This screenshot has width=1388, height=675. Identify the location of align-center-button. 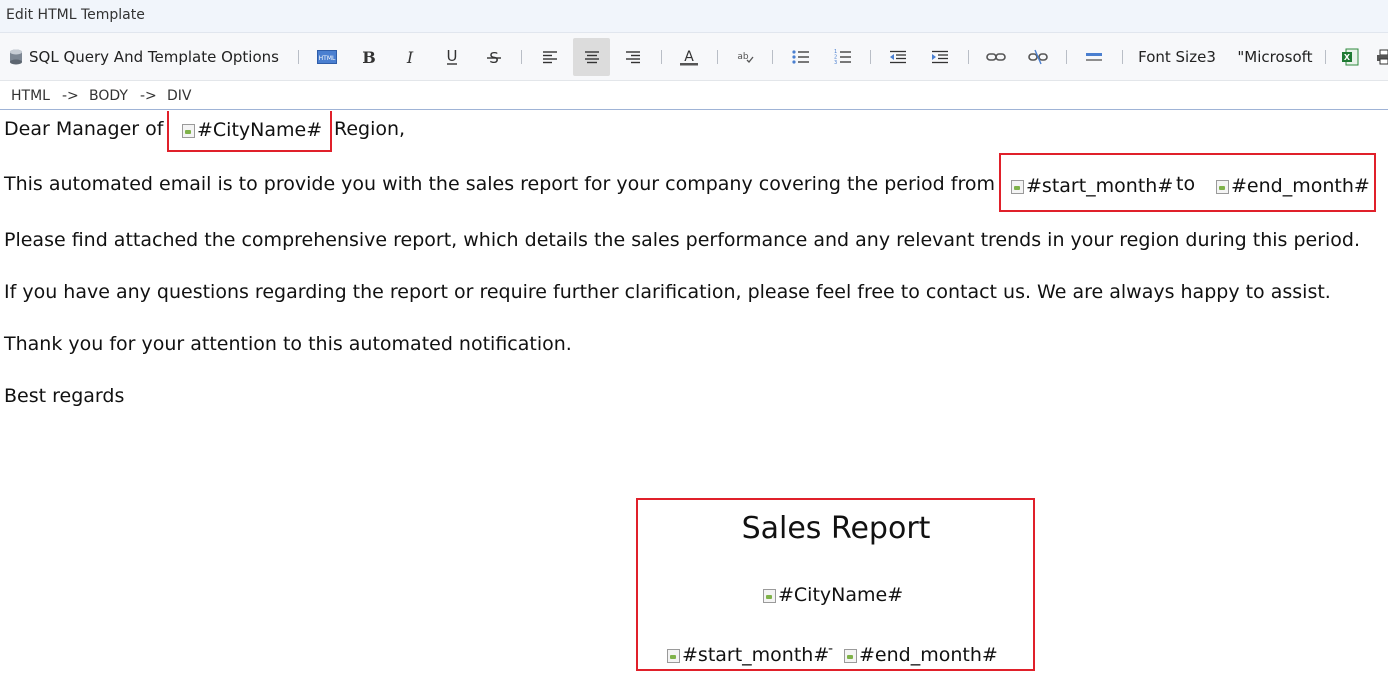
(591, 57).